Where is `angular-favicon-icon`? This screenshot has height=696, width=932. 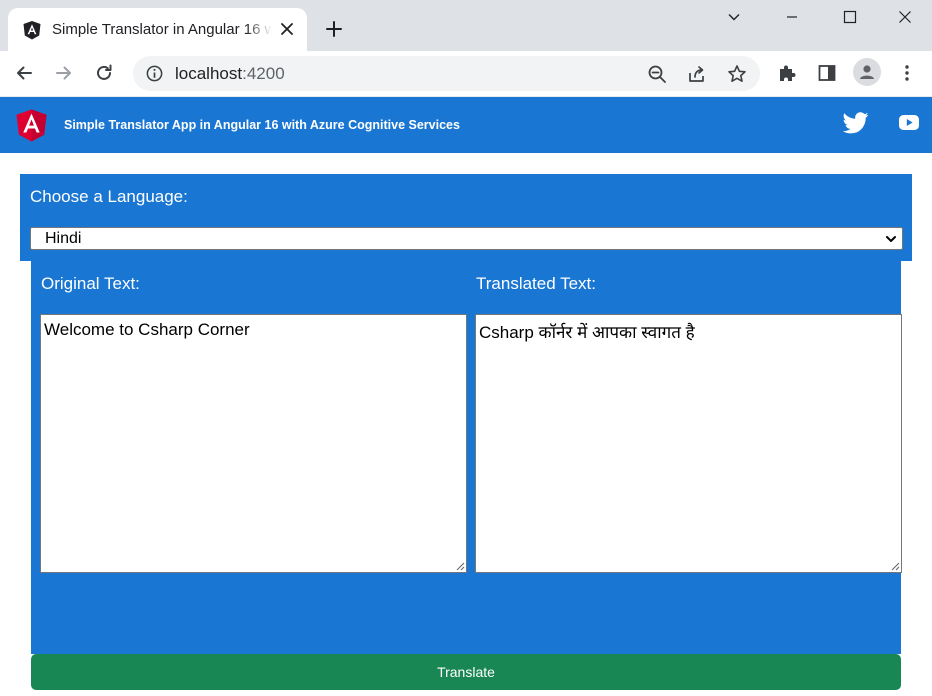
angular-favicon-icon is located at coordinates (32, 30).